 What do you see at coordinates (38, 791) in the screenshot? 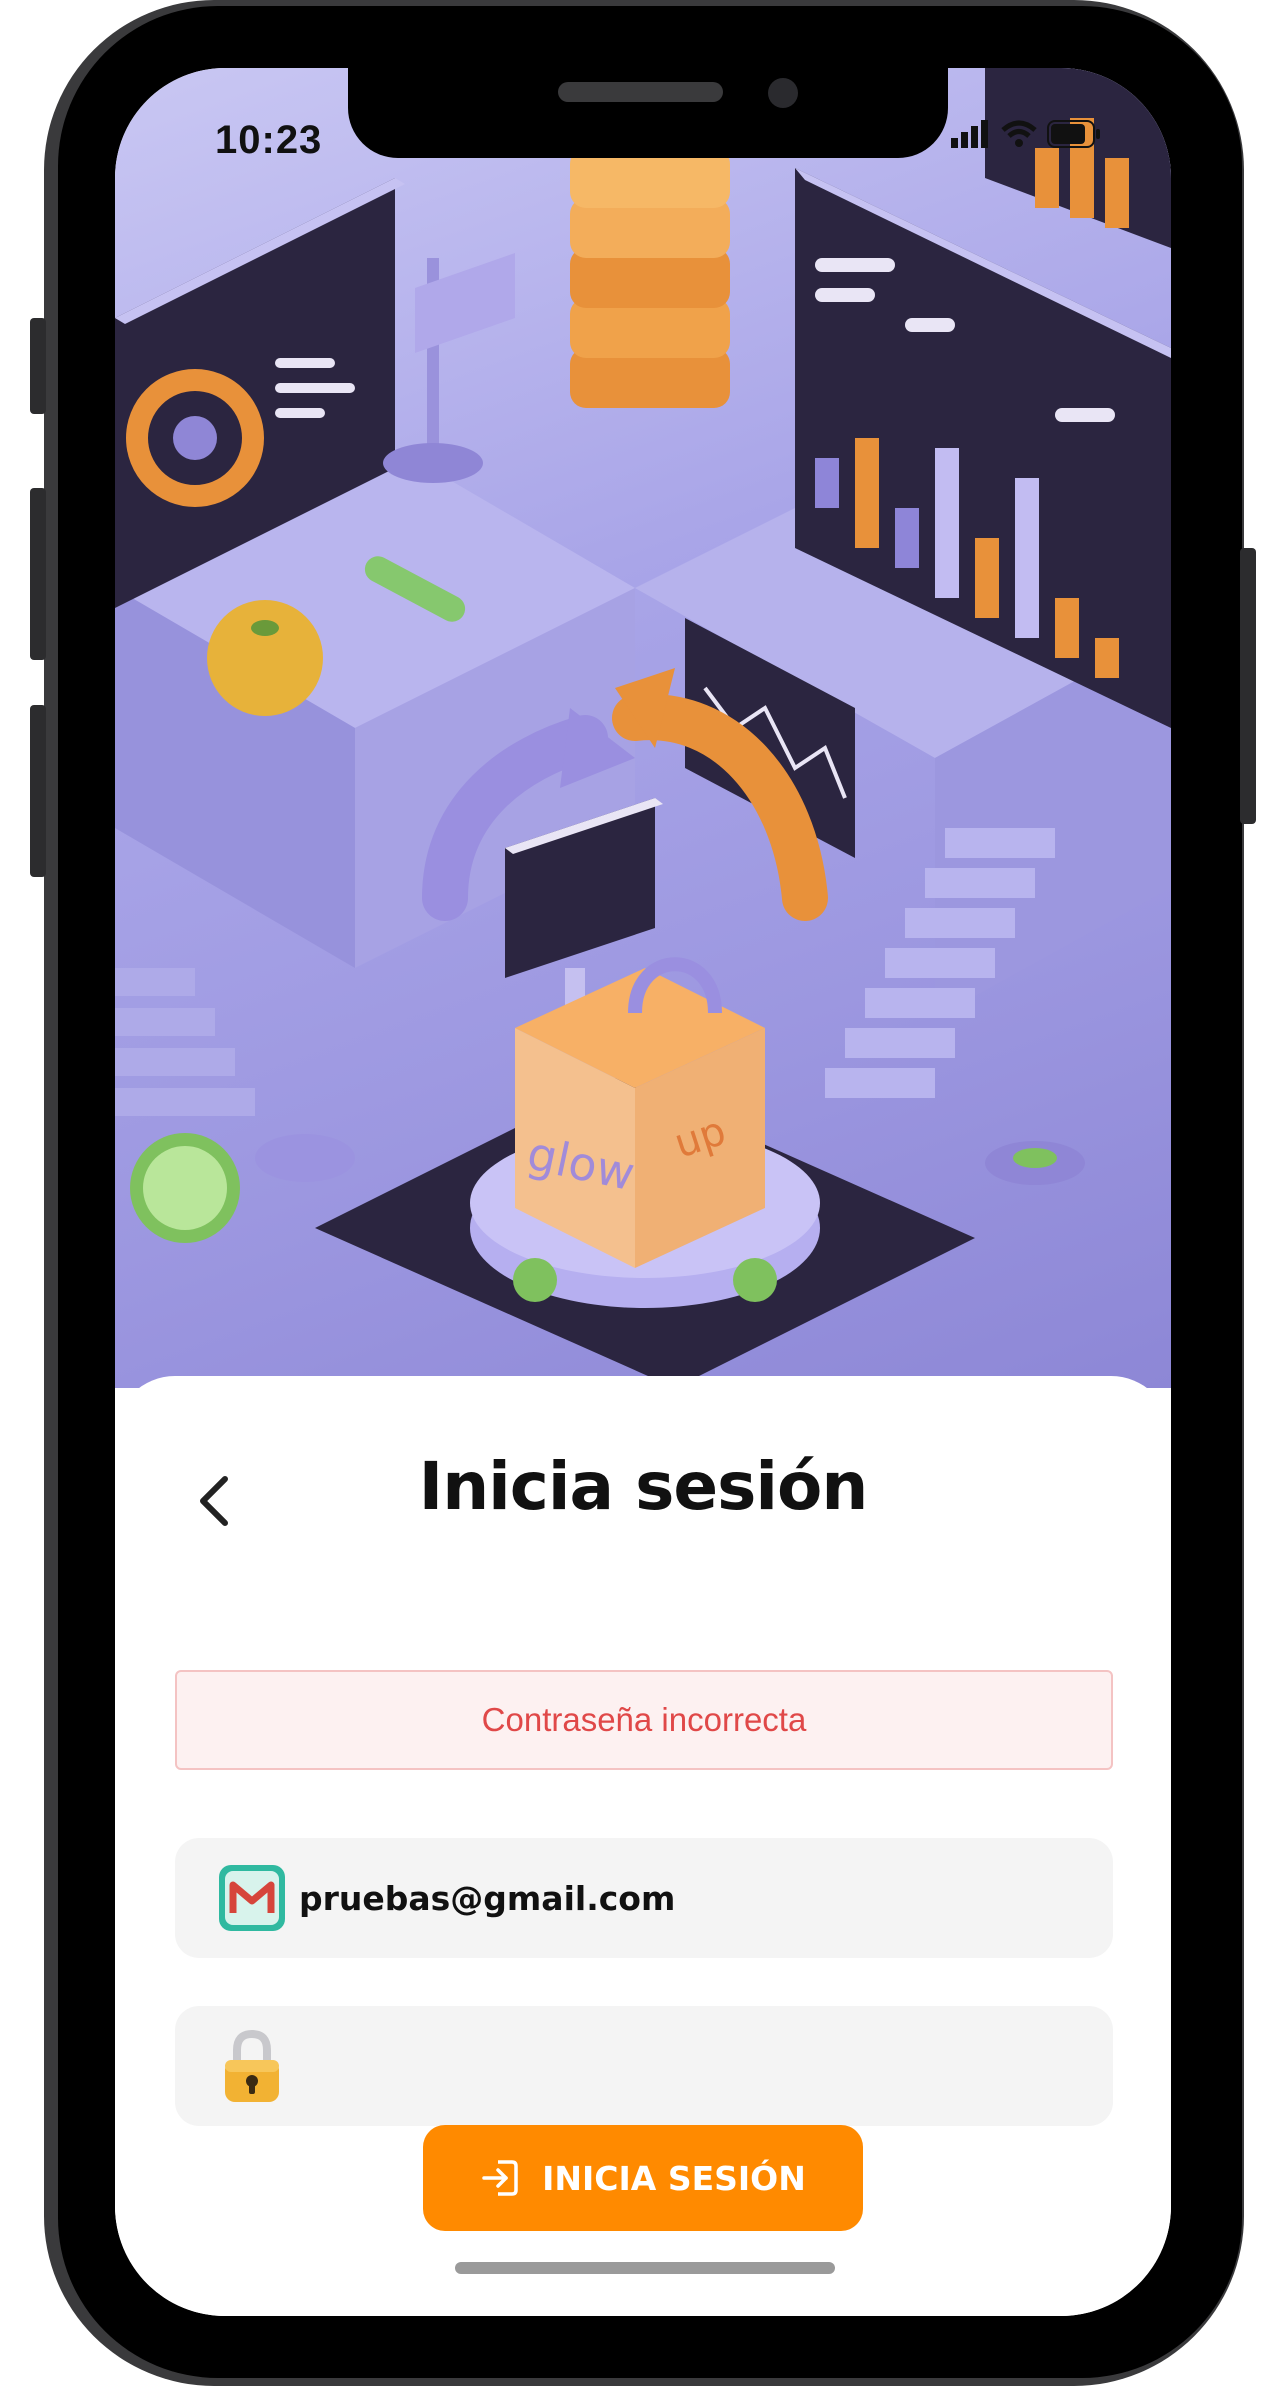
I see `side-button-volume-down` at bounding box center [38, 791].